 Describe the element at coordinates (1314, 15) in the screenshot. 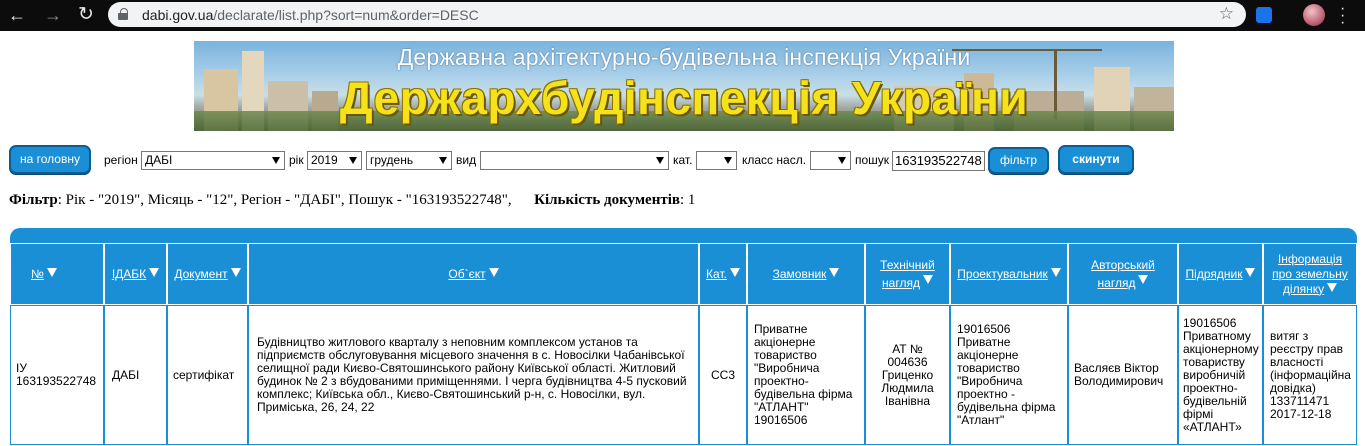

I see `profile-avatar` at that location.